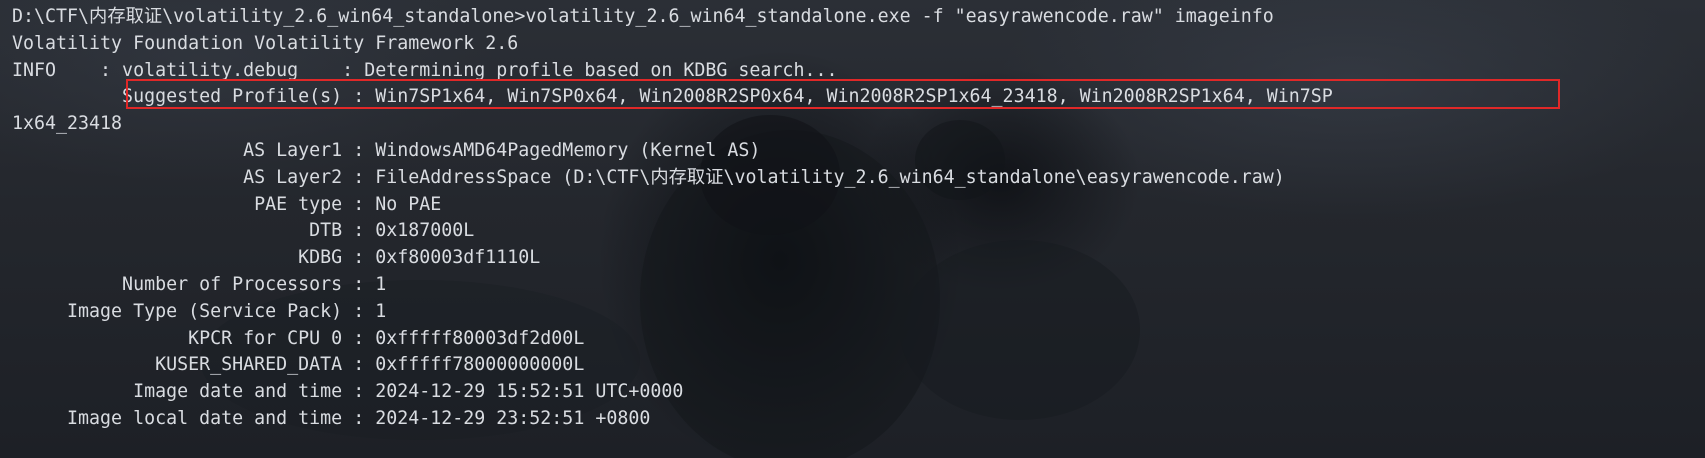 Image resolution: width=1705 pixels, height=458 pixels. What do you see at coordinates (227, 204) in the screenshot?
I see `output-line: PAE type : No PAE` at bounding box center [227, 204].